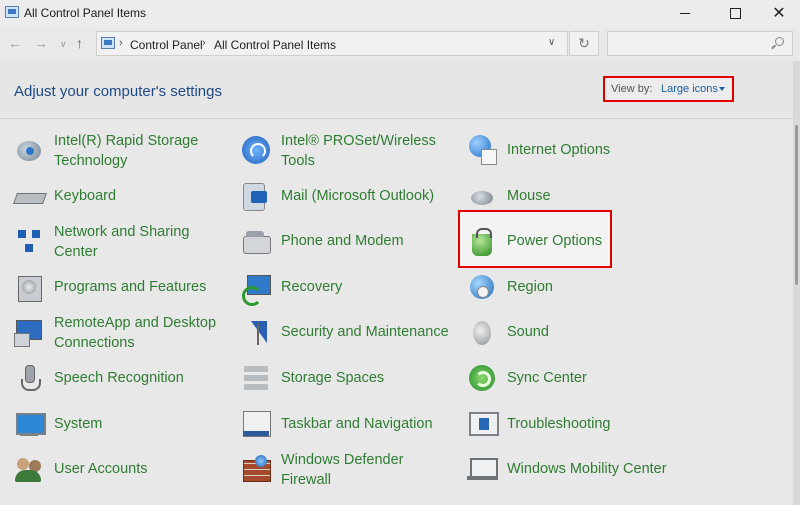  Describe the element at coordinates (529, 196) in the screenshot. I see `item-label: Mouse` at that location.